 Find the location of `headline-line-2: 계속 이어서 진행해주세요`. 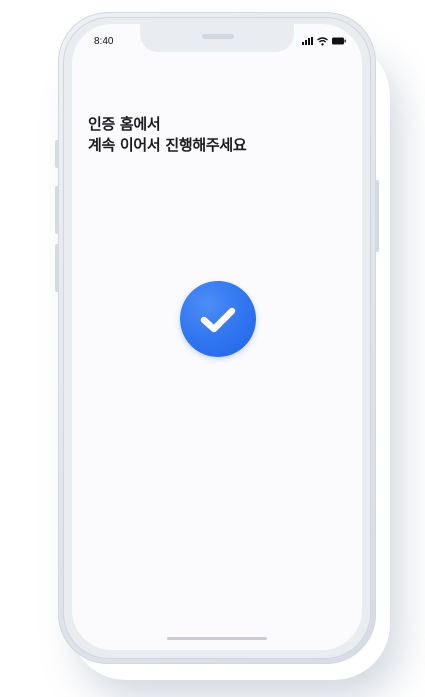

headline-line-2: 계속 이어서 진행해주세요 is located at coordinates (167, 145).